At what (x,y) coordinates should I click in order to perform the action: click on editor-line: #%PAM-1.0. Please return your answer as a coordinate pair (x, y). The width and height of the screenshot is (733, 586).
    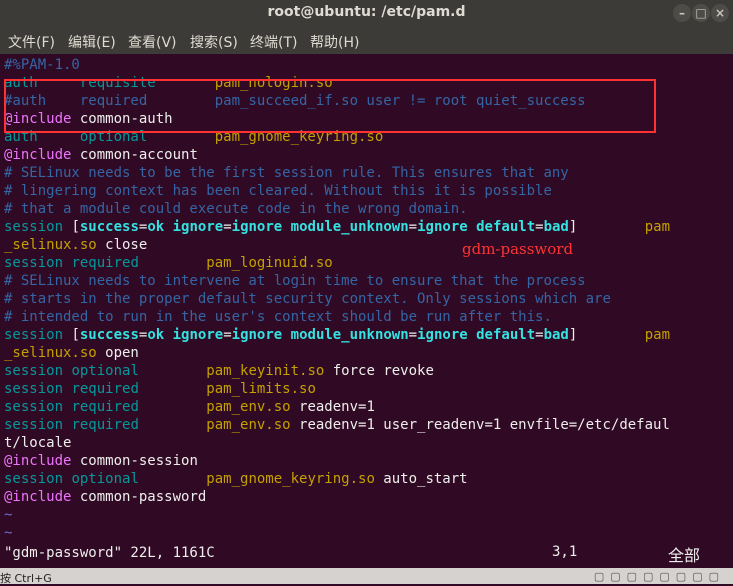
    Looking at the image, I should click on (42, 65).